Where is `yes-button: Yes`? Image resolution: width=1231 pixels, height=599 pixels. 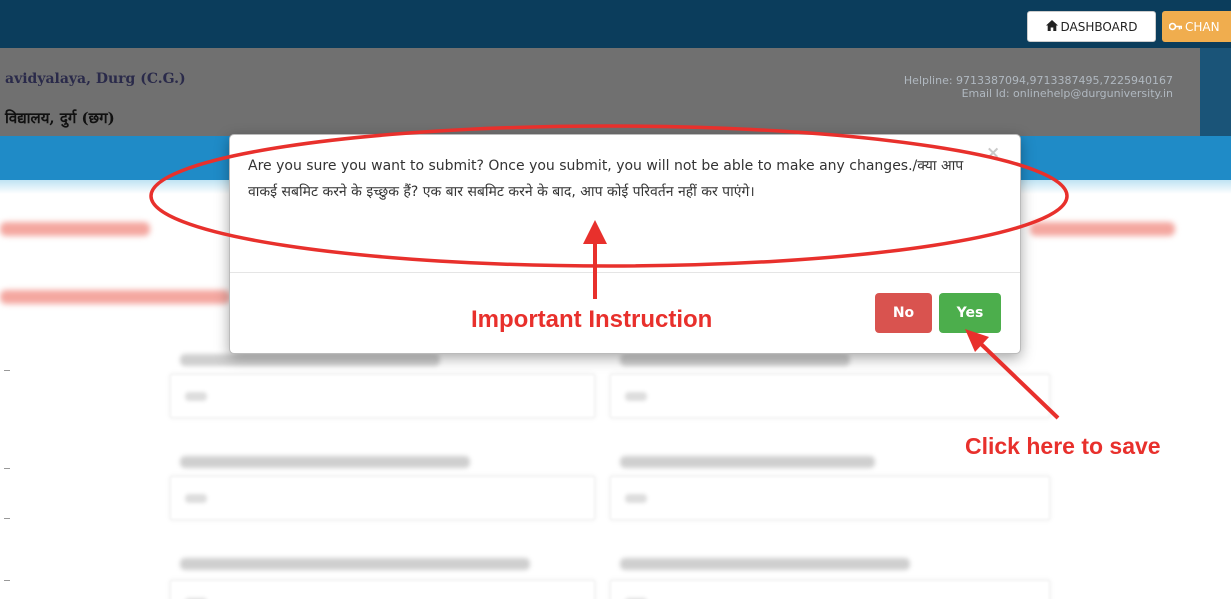
yes-button: Yes is located at coordinates (970, 313).